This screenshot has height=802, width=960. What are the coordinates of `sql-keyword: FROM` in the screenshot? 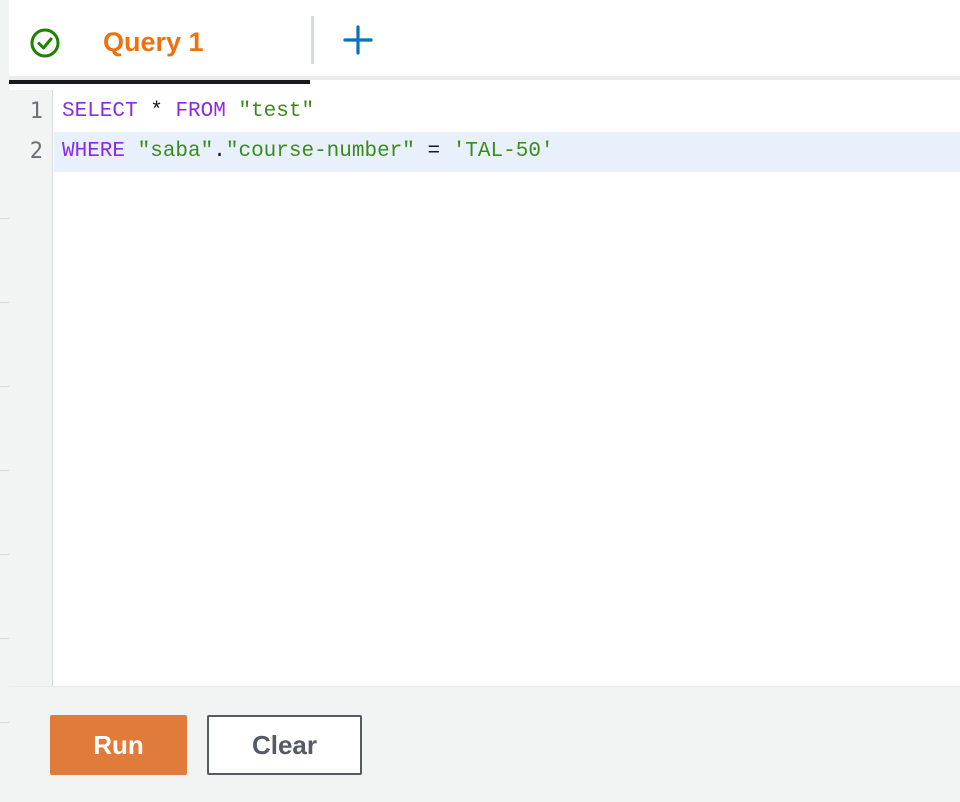 It's located at (200, 111).